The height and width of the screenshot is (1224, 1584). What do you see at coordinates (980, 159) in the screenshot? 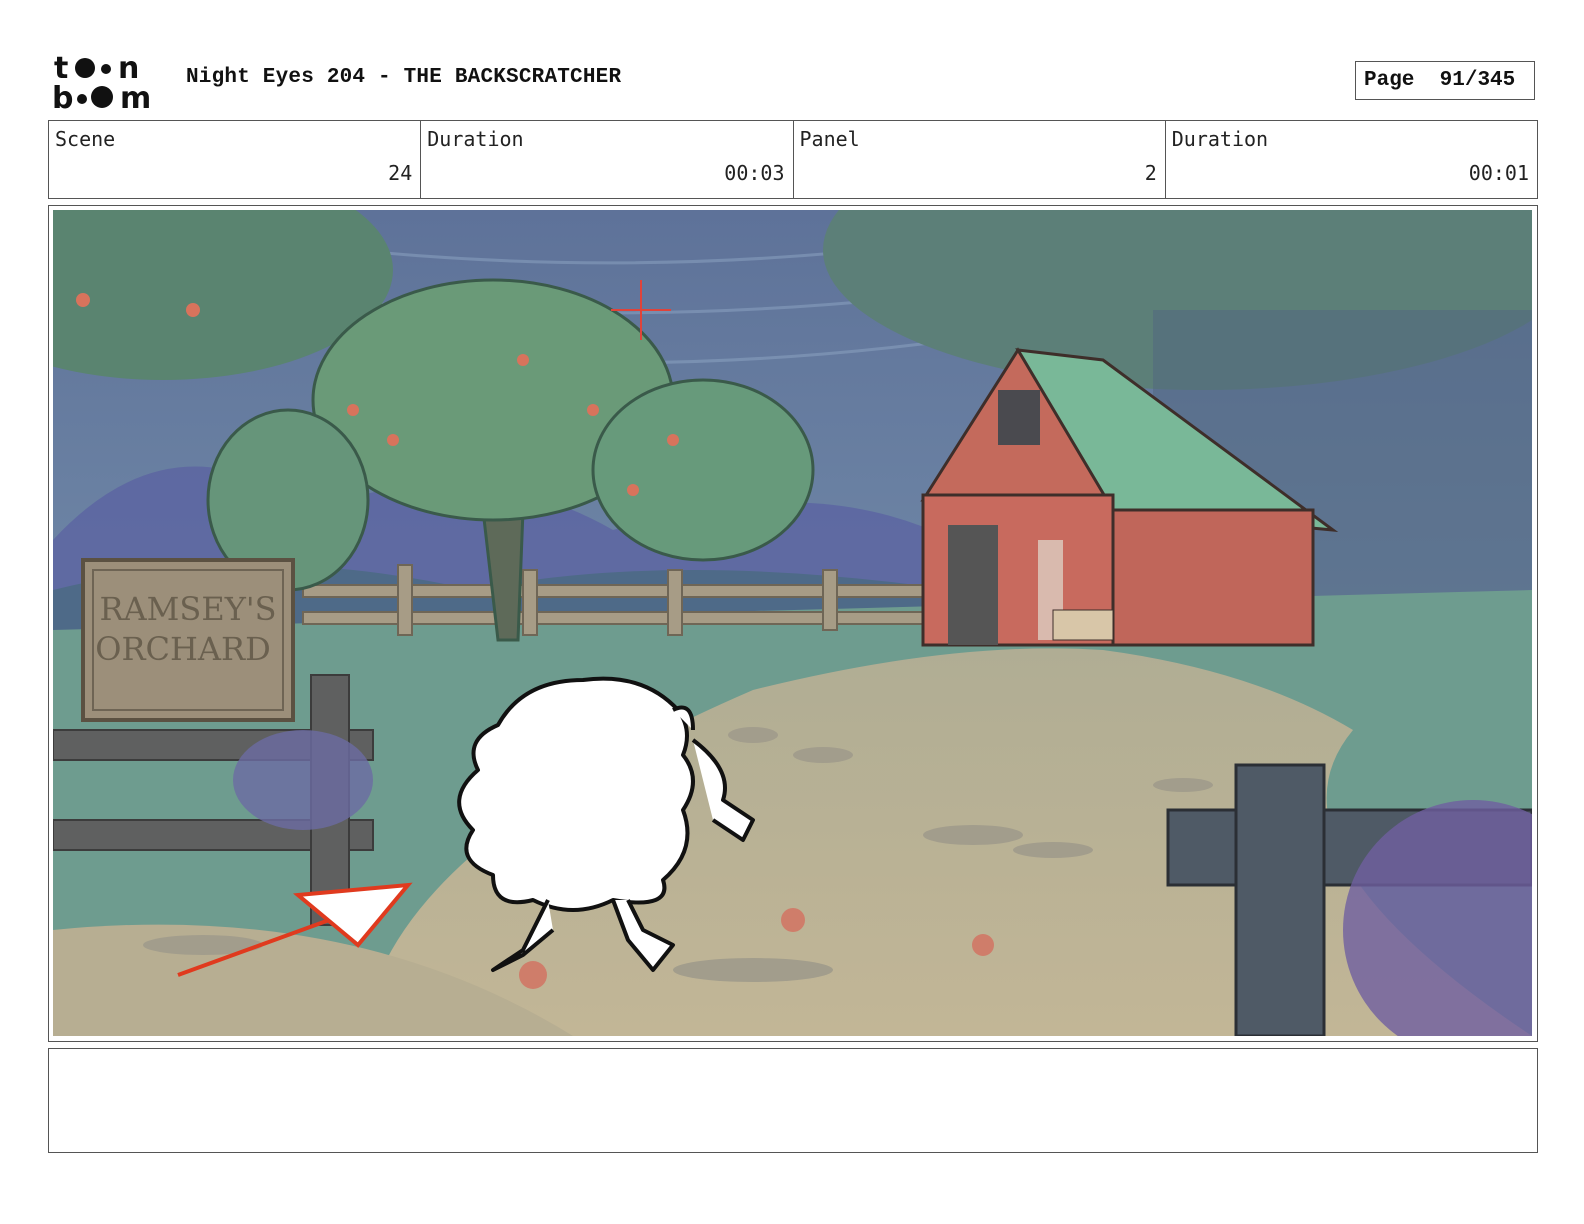
I see `panel-cell: Panel 2` at bounding box center [980, 159].